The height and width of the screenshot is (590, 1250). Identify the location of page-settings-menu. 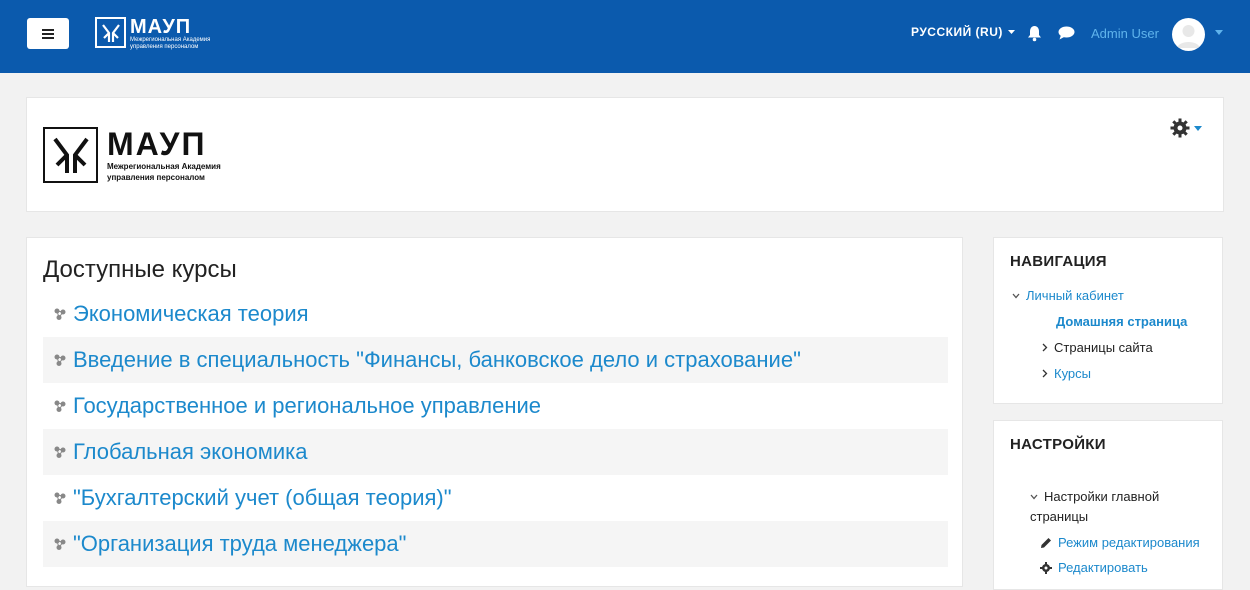
(1186, 128).